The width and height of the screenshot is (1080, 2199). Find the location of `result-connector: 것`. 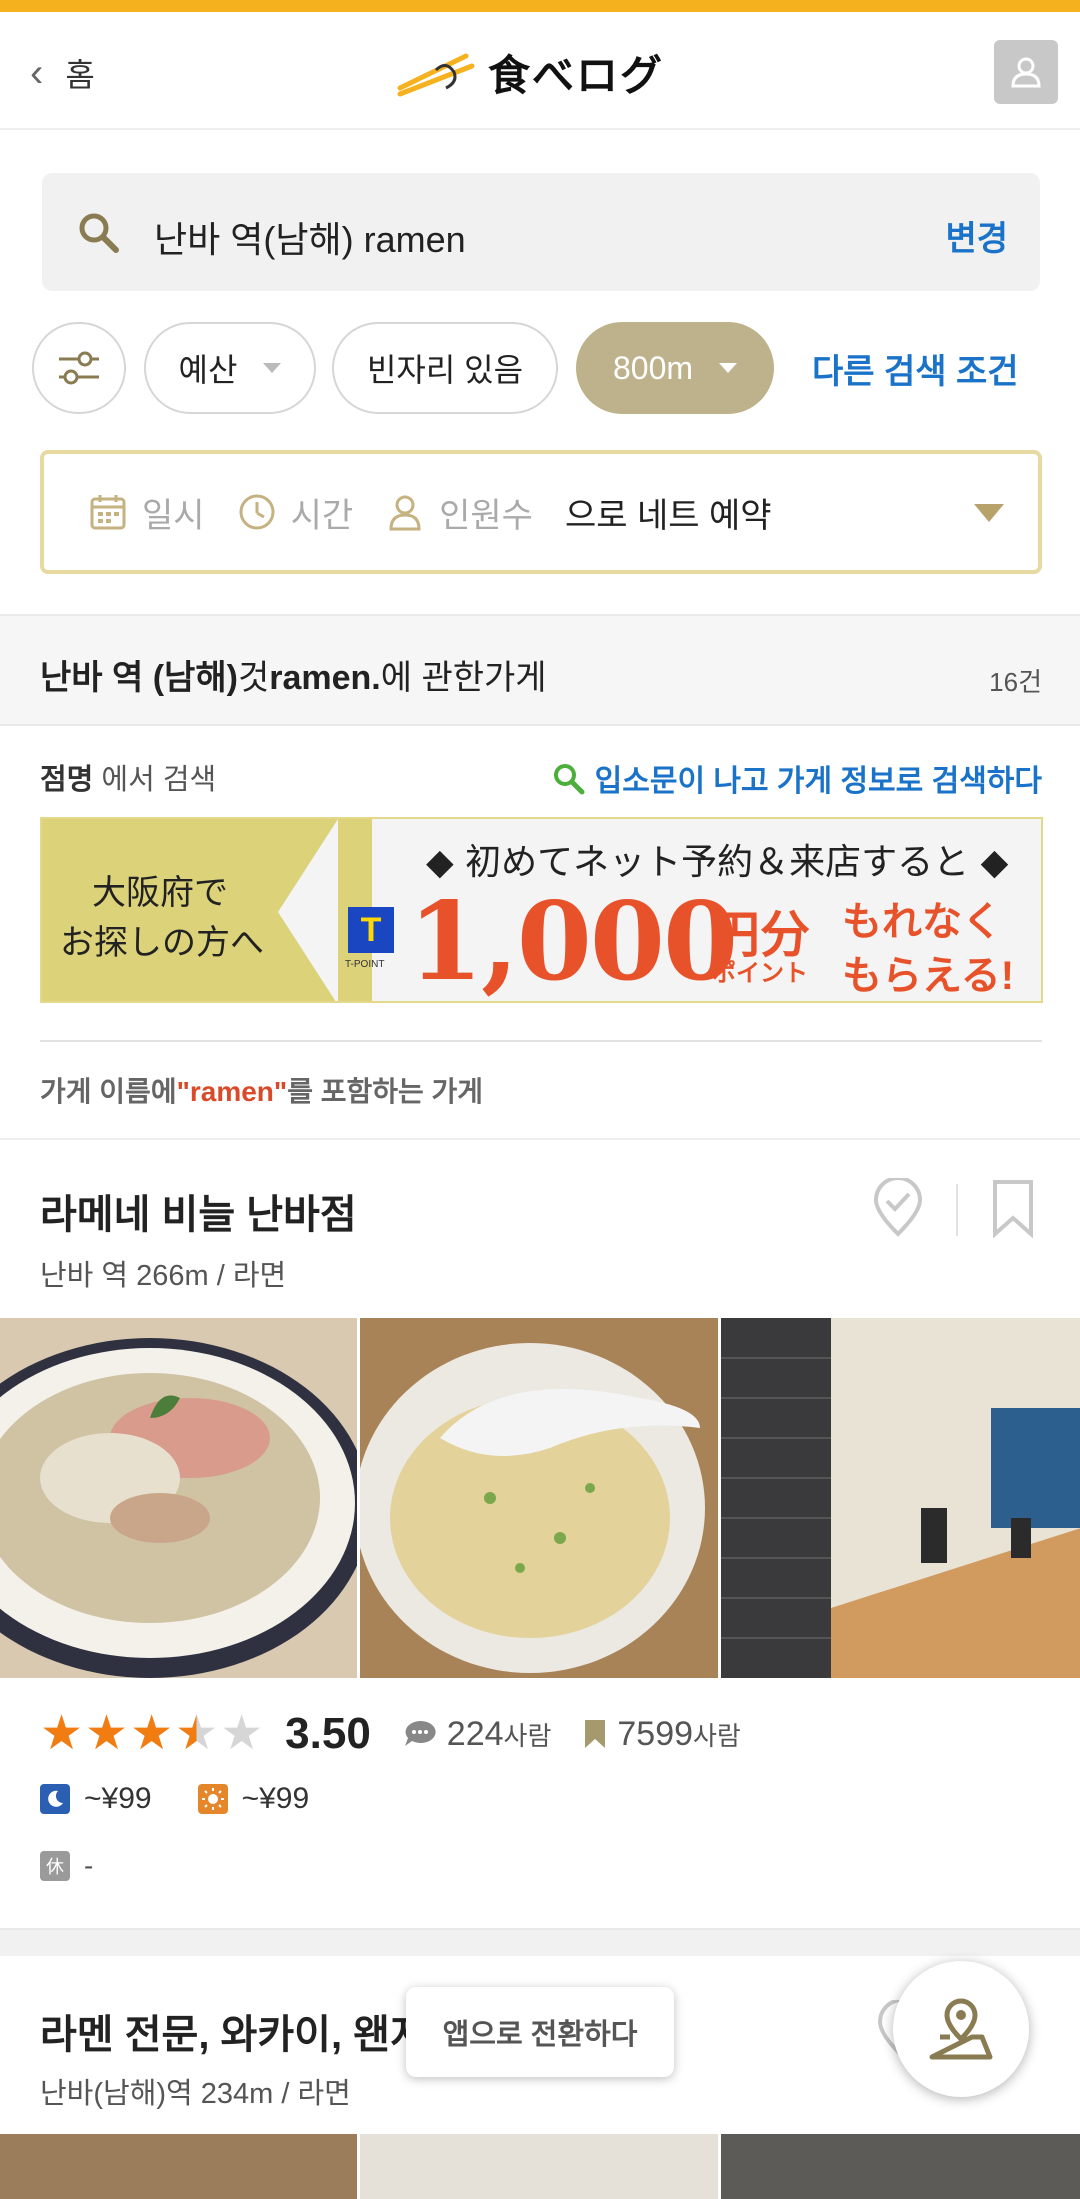

result-connector: 것 is located at coordinates (253, 678).